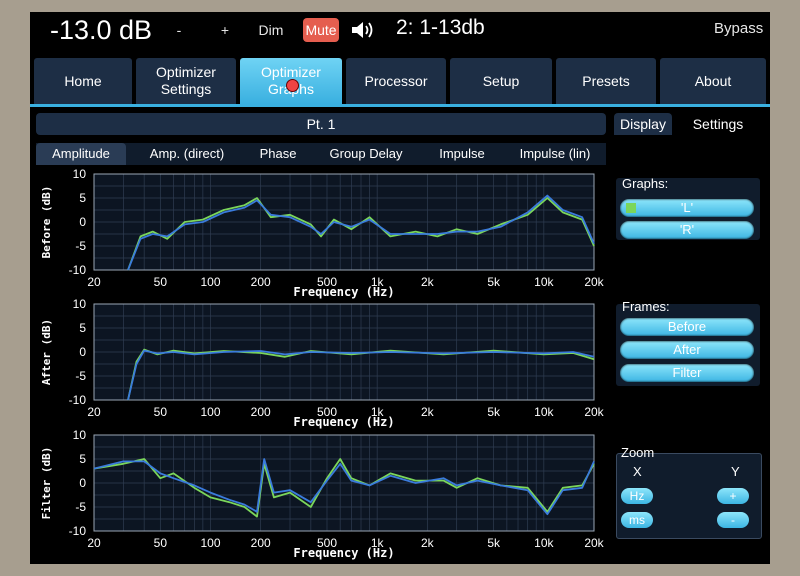 Image resolution: width=800 pixels, height=576 pixels. What do you see at coordinates (637, 496) in the screenshot?
I see `zoom-x-hz-button: Hz` at bounding box center [637, 496].